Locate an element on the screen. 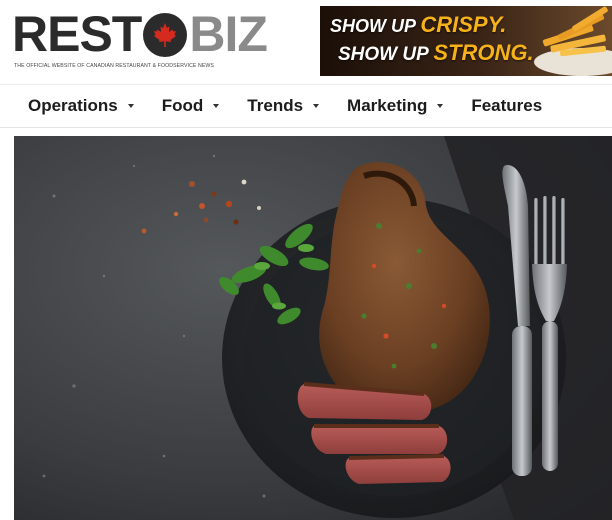 This screenshot has height=520, width=612. nav-item-features: Features is located at coordinates (506, 106).